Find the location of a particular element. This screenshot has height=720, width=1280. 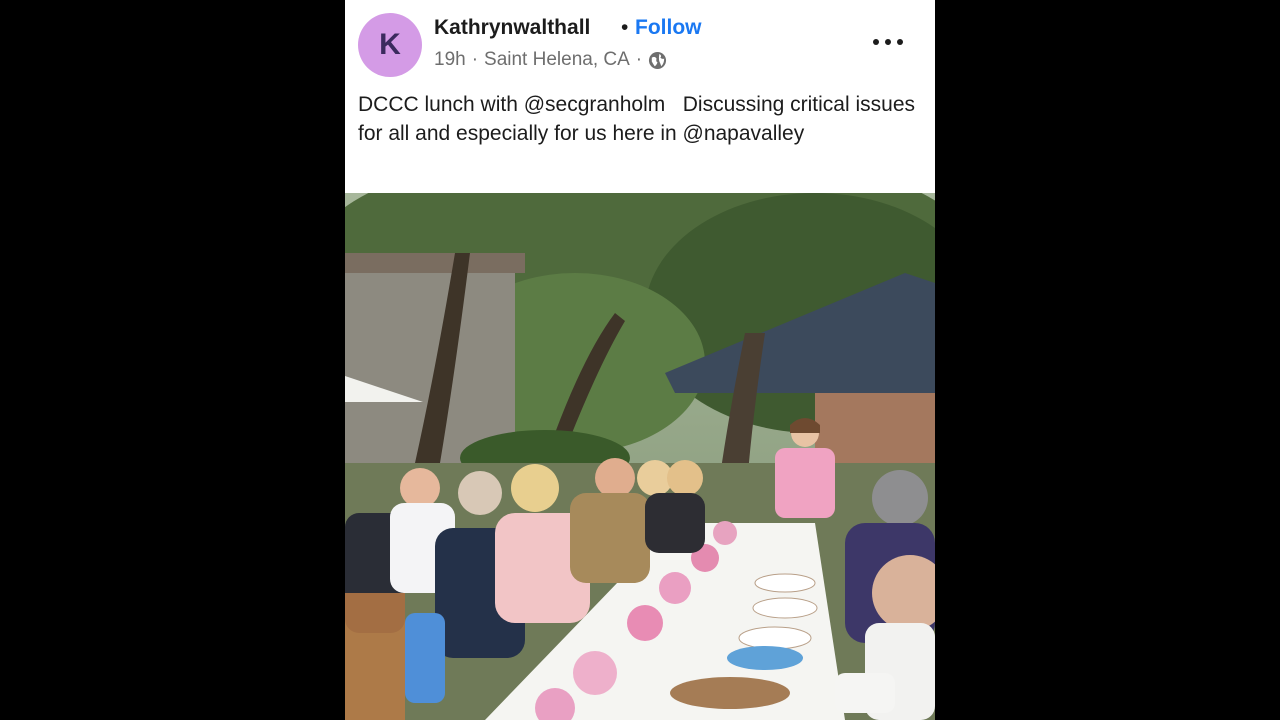

globe-icon is located at coordinates (657, 60).